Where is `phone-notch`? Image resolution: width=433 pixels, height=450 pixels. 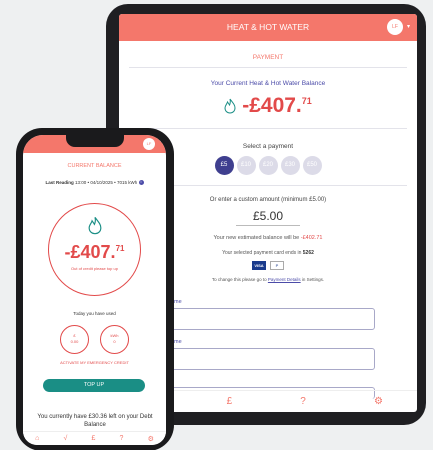 phone-notch is located at coordinates (95, 141).